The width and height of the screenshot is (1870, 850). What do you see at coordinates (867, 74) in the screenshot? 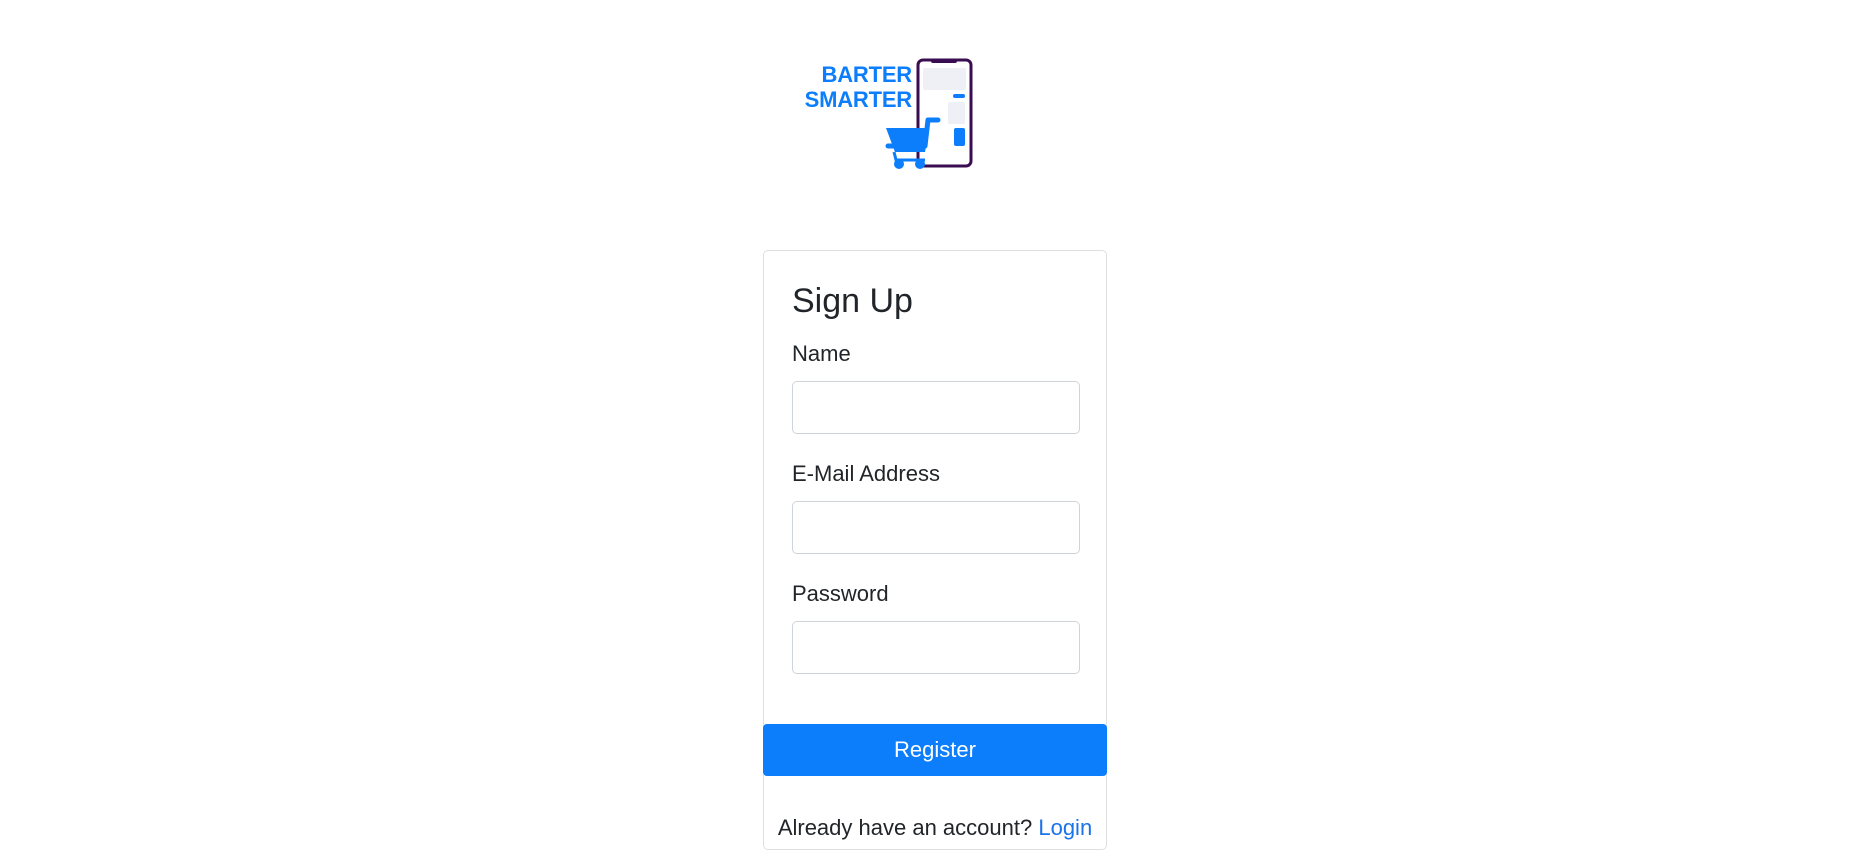
I see `logo-text-line1: BARTER` at bounding box center [867, 74].